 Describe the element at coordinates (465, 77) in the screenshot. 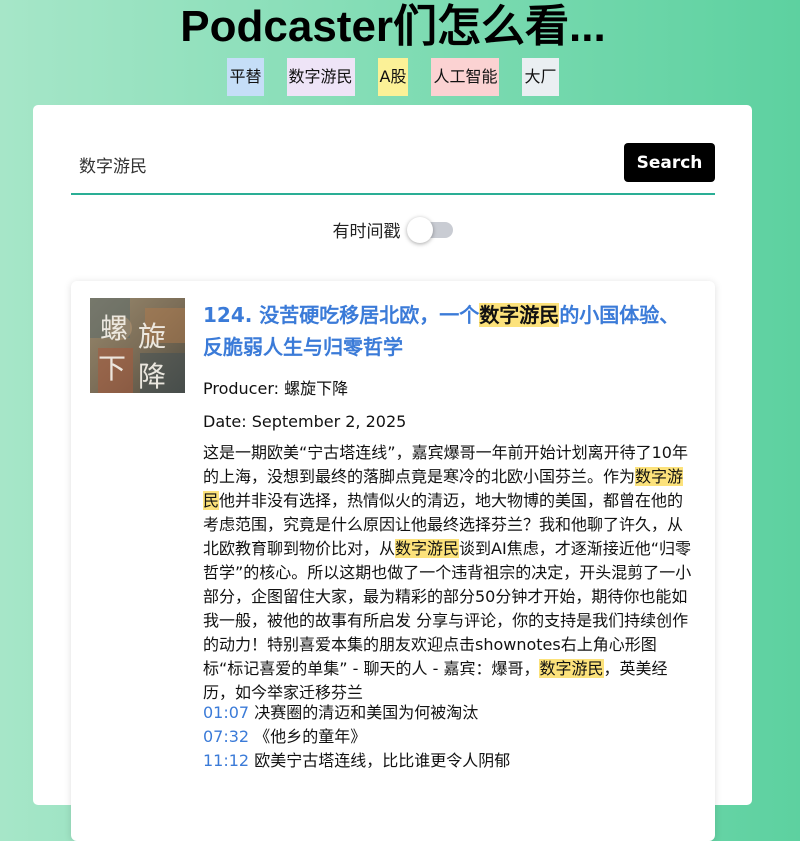

I see `tag-ai: 人工智能` at that location.